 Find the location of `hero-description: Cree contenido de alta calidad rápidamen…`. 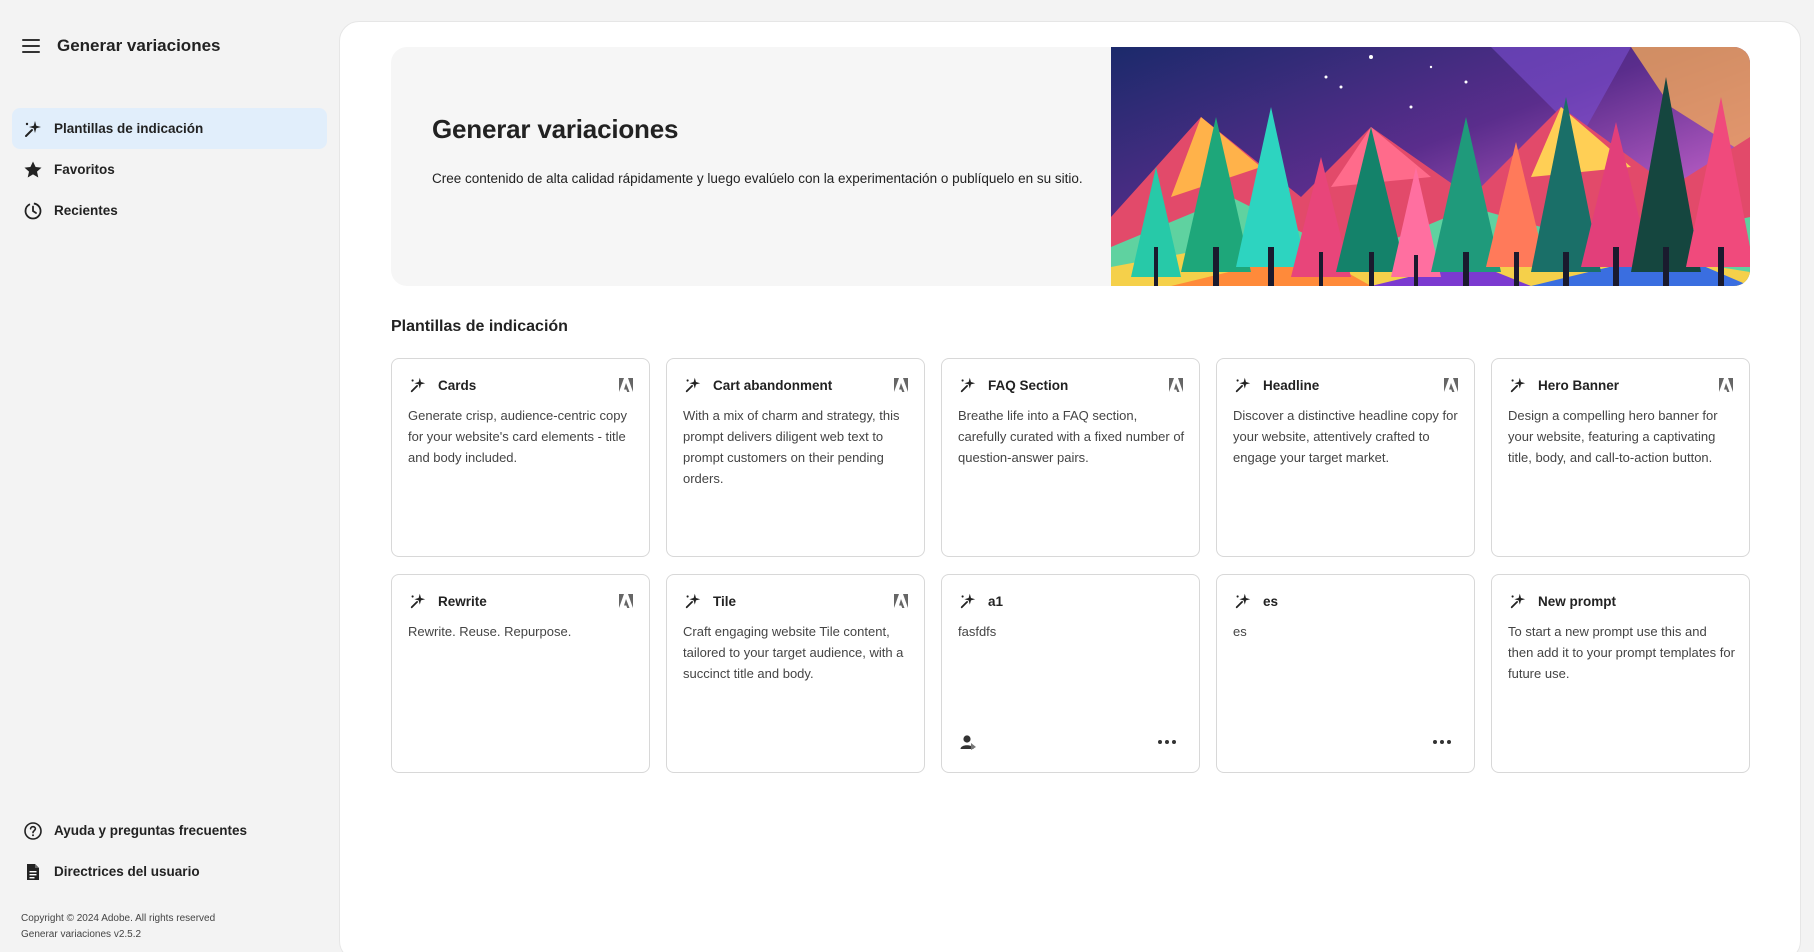

hero-description: Cree contenido de alta calidad rápidamen… is located at coordinates (757, 178).